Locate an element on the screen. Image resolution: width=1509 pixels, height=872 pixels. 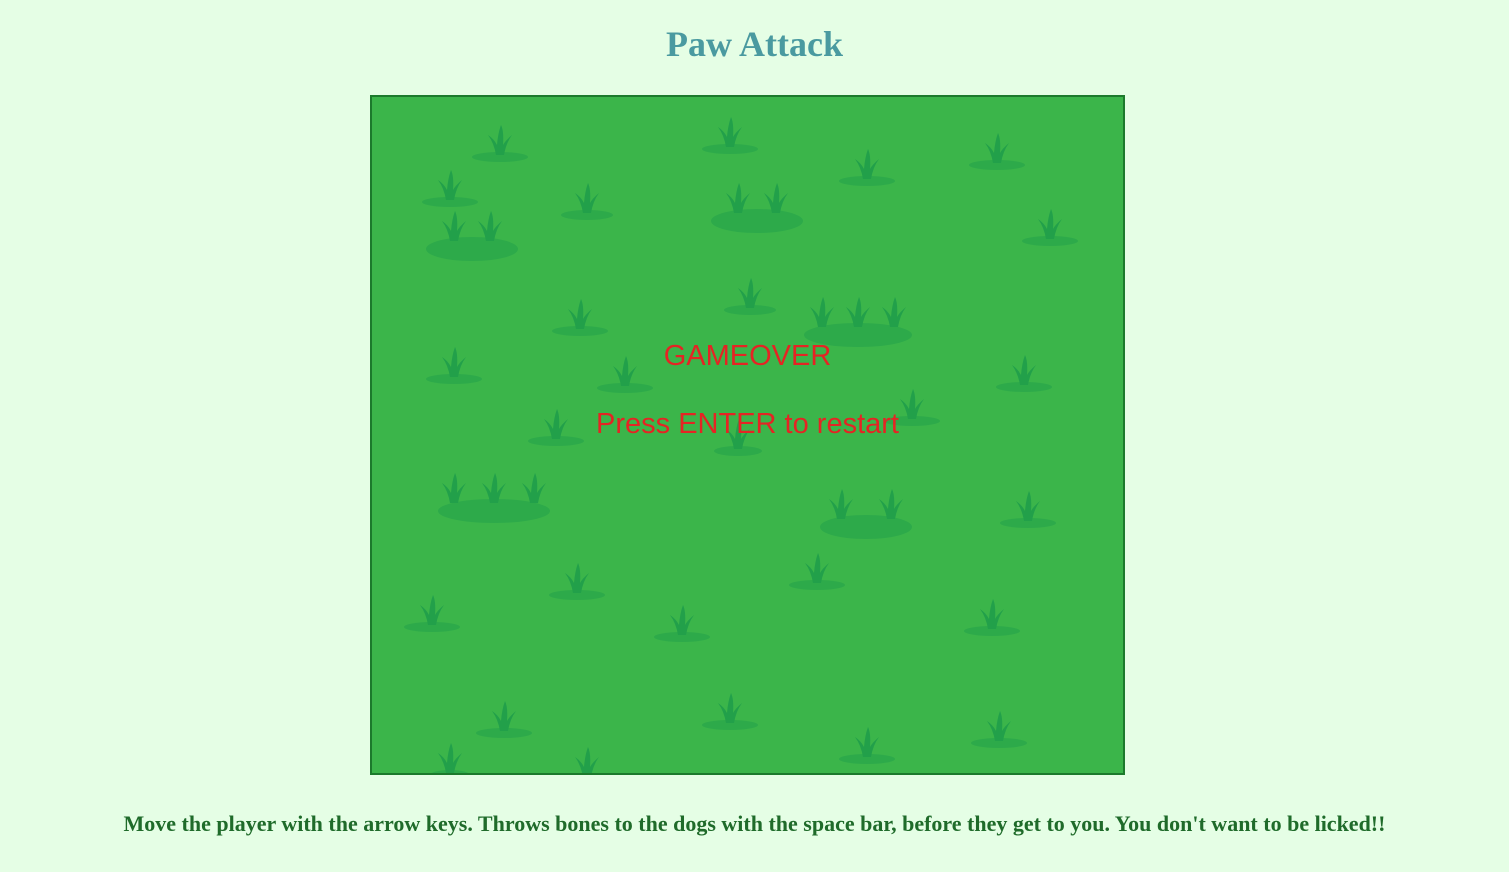
gameover-text: GAMEOVER is located at coordinates (747, 356).